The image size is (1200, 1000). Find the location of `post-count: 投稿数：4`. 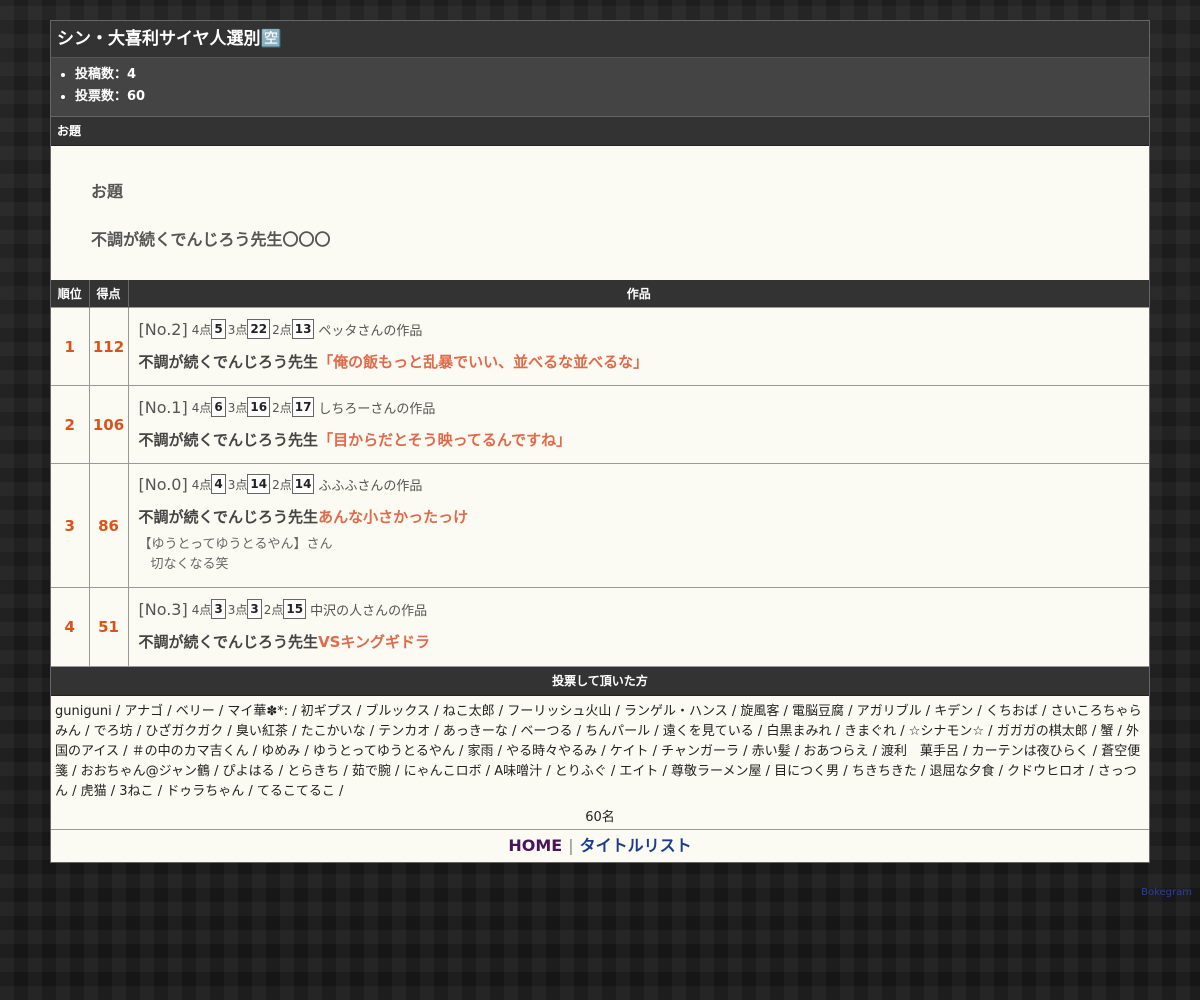

post-count: 投稿数：4 is located at coordinates (612, 75).